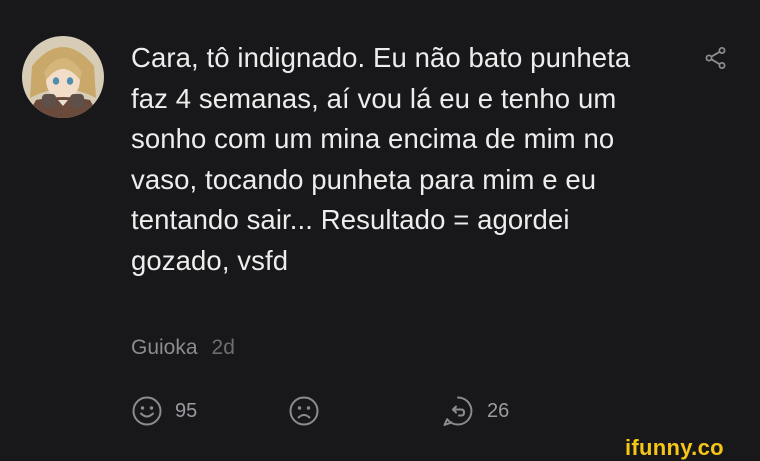  Describe the element at coordinates (147, 411) in the screenshot. I see `smile-icon` at that location.